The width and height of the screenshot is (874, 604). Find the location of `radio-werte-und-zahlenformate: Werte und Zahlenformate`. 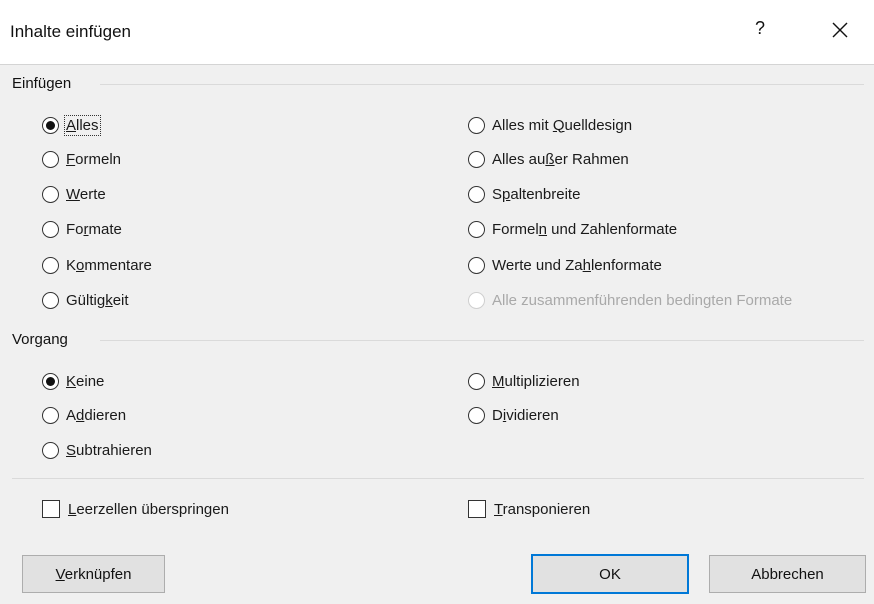

radio-werte-und-zahlenformate: Werte und Zahlenformate is located at coordinates (565, 265).